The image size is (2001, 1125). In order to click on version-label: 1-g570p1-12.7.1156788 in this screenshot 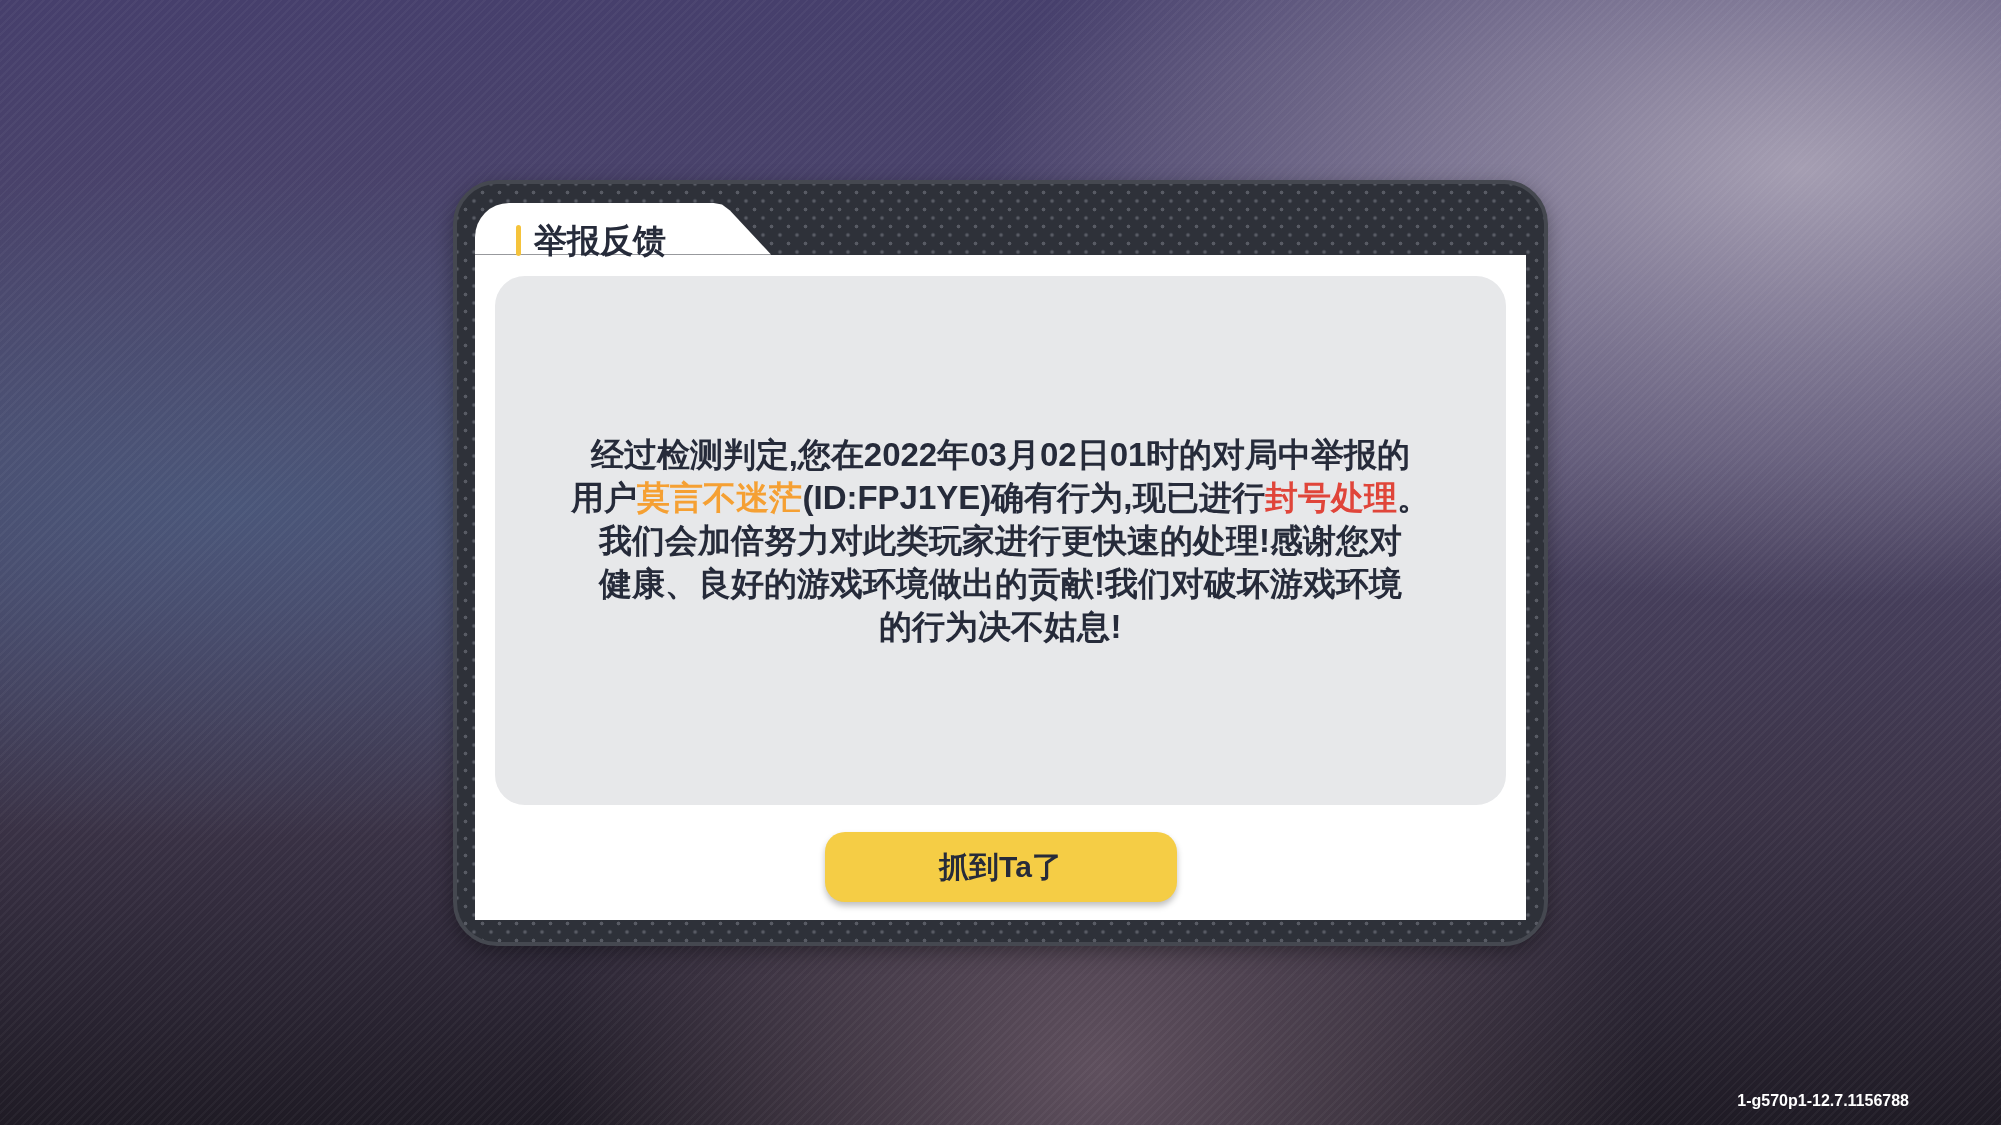, I will do `click(1823, 1101)`.